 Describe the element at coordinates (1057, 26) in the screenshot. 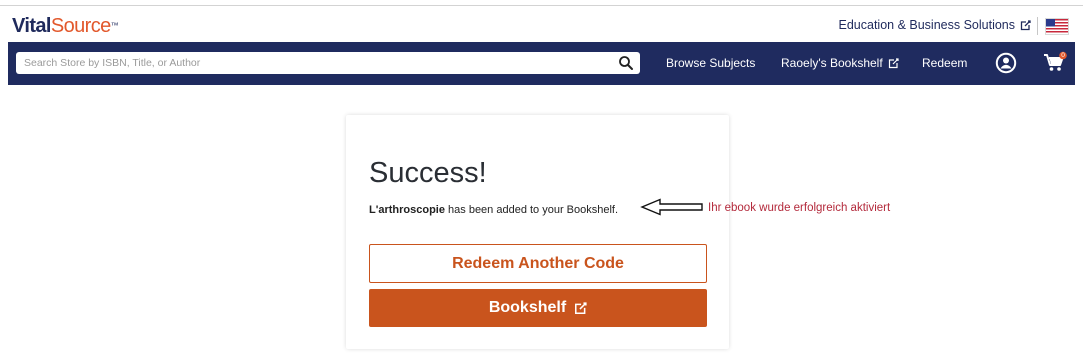

I see `us-flag-icon` at that location.